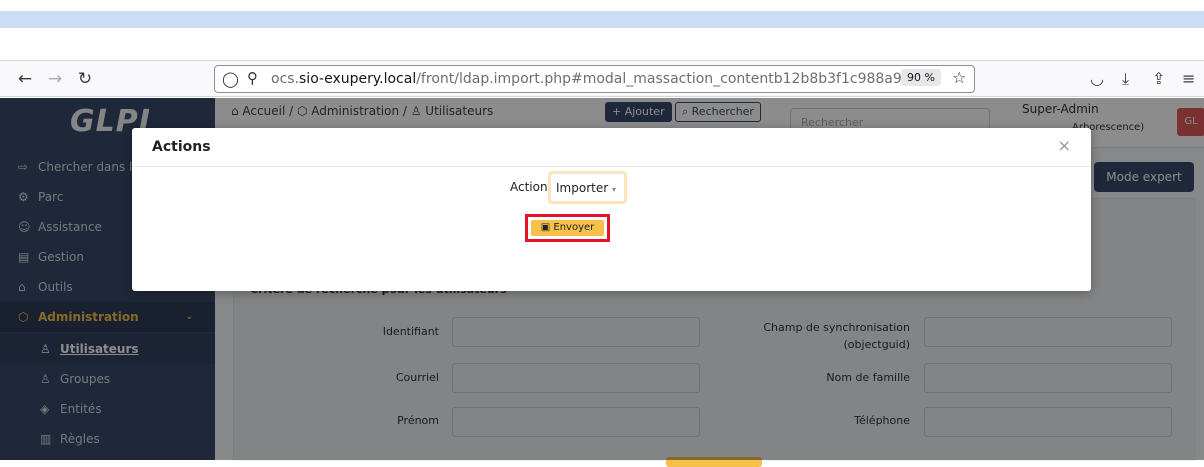 This screenshot has width=1204, height=467. What do you see at coordinates (613, 189) in the screenshot?
I see `caret-down-icon: ▾` at bounding box center [613, 189].